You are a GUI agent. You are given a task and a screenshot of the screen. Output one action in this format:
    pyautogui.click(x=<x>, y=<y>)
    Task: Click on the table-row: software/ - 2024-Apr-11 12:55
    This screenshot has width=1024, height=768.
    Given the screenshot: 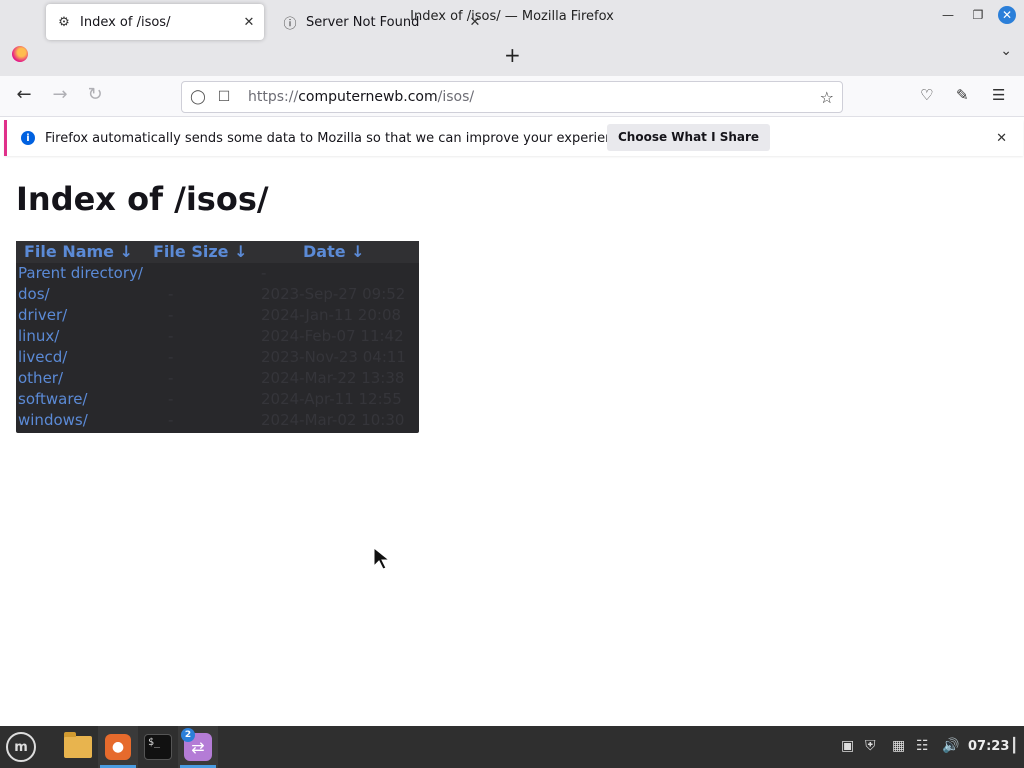 What is the action you would take?
    pyautogui.click(x=217, y=400)
    